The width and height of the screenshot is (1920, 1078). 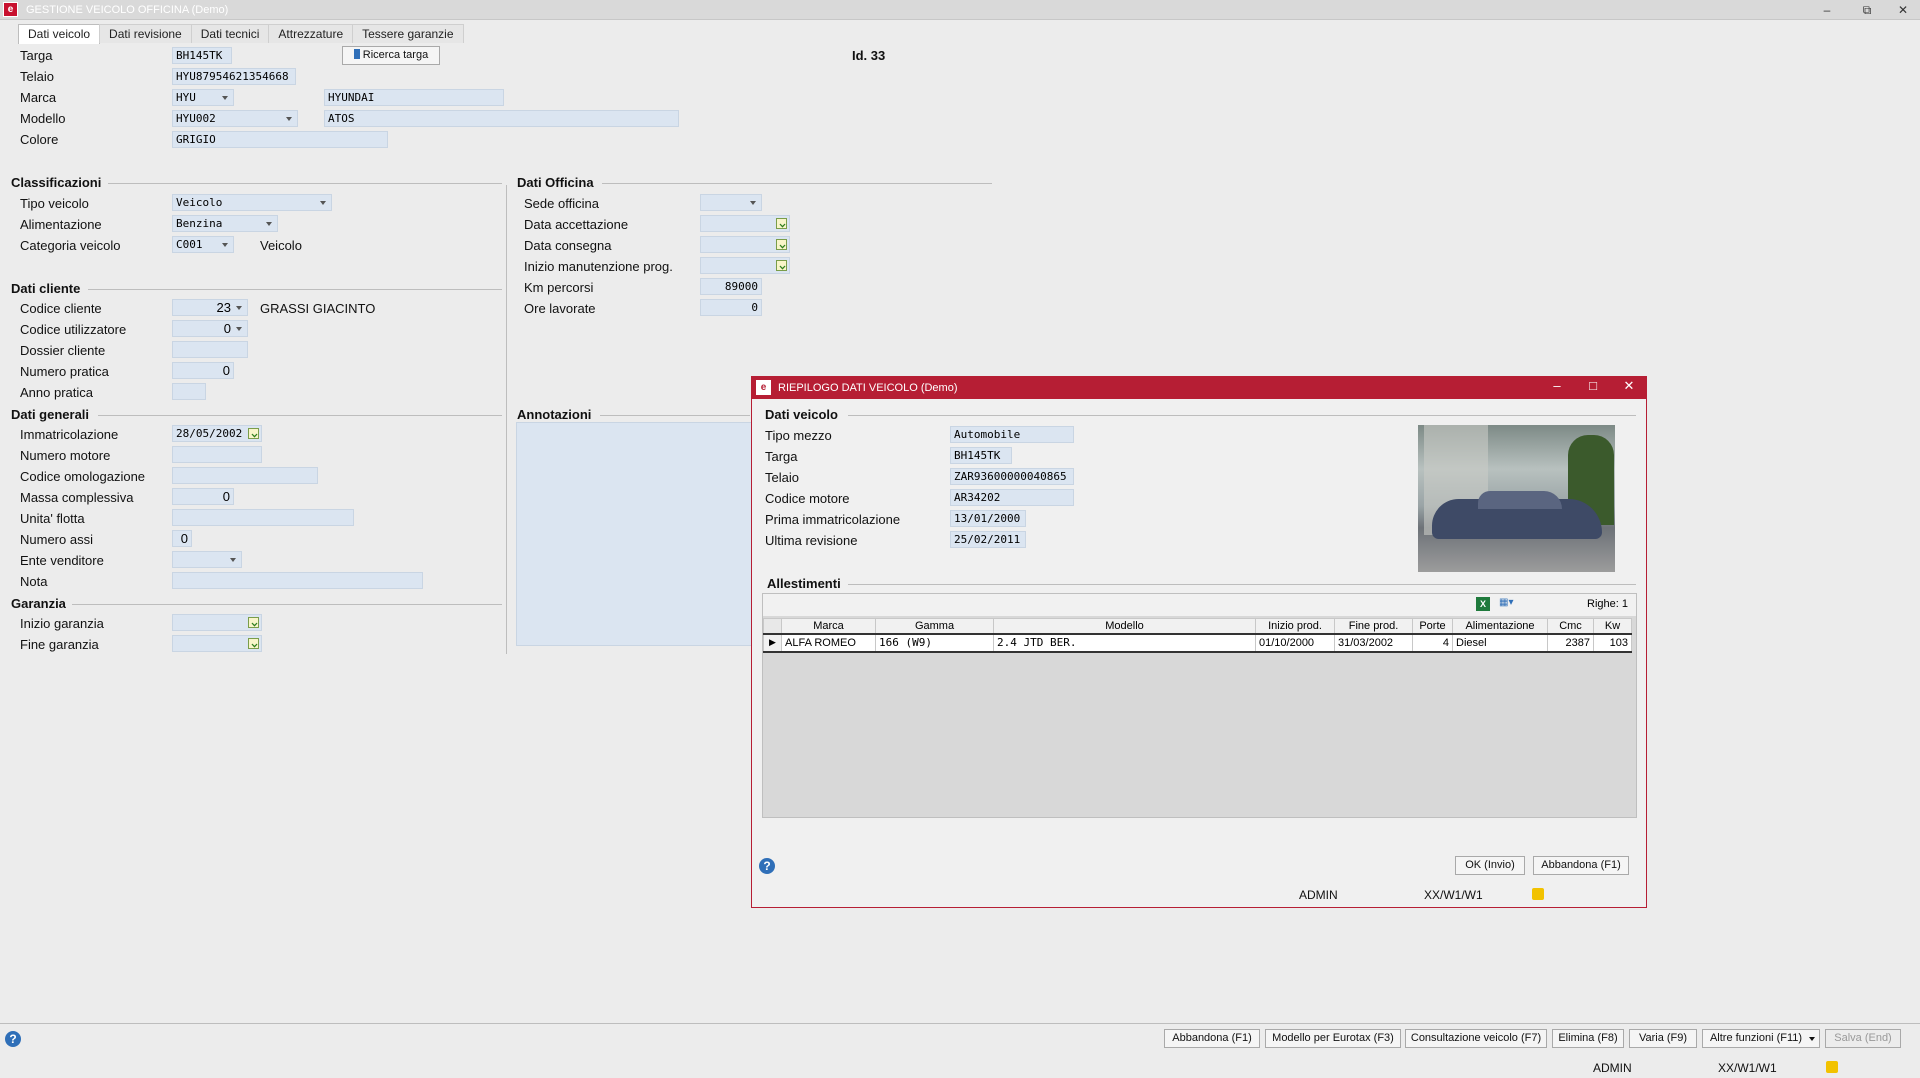 What do you see at coordinates (414, 97) in the screenshot?
I see `marca-name-field: HYUNDAI` at bounding box center [414, 97].